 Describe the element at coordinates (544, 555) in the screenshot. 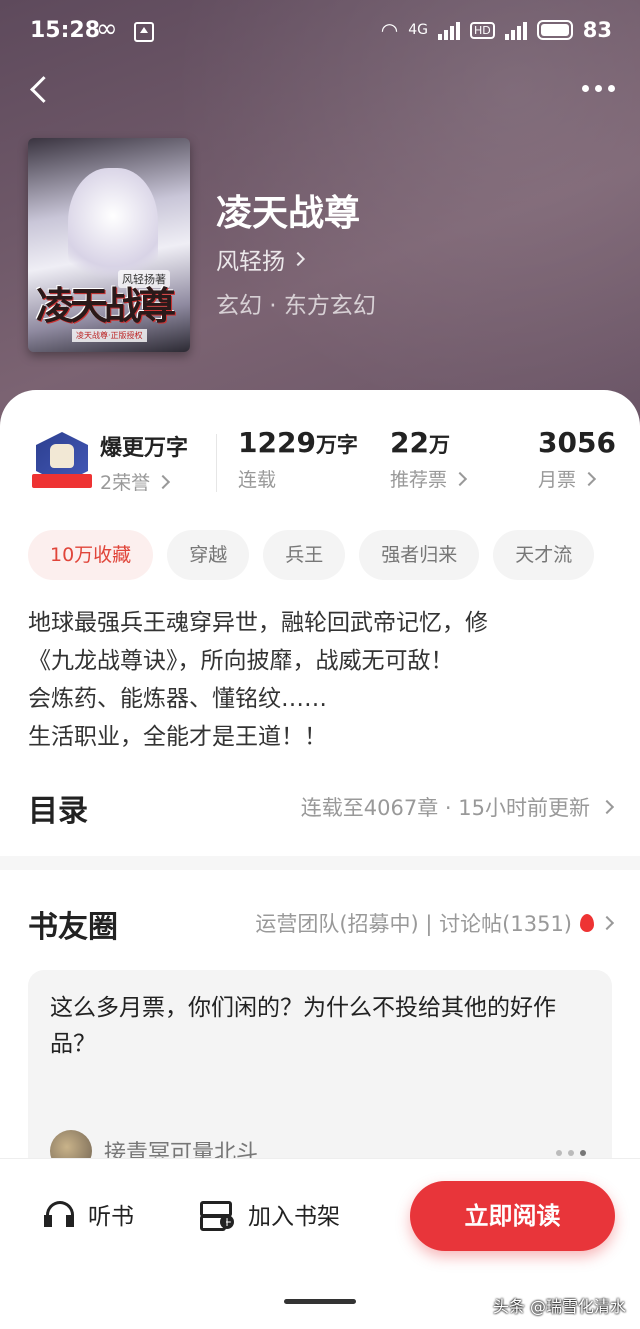

I see `tag-chip: 天才流` at that location.